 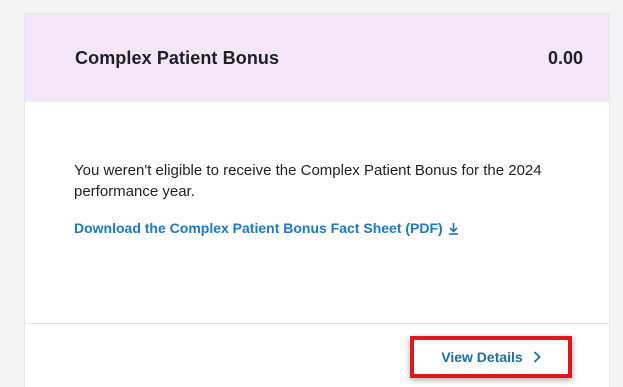 I want to click on card-title: Complex Patient Bonus, so click(x=177, y=57).